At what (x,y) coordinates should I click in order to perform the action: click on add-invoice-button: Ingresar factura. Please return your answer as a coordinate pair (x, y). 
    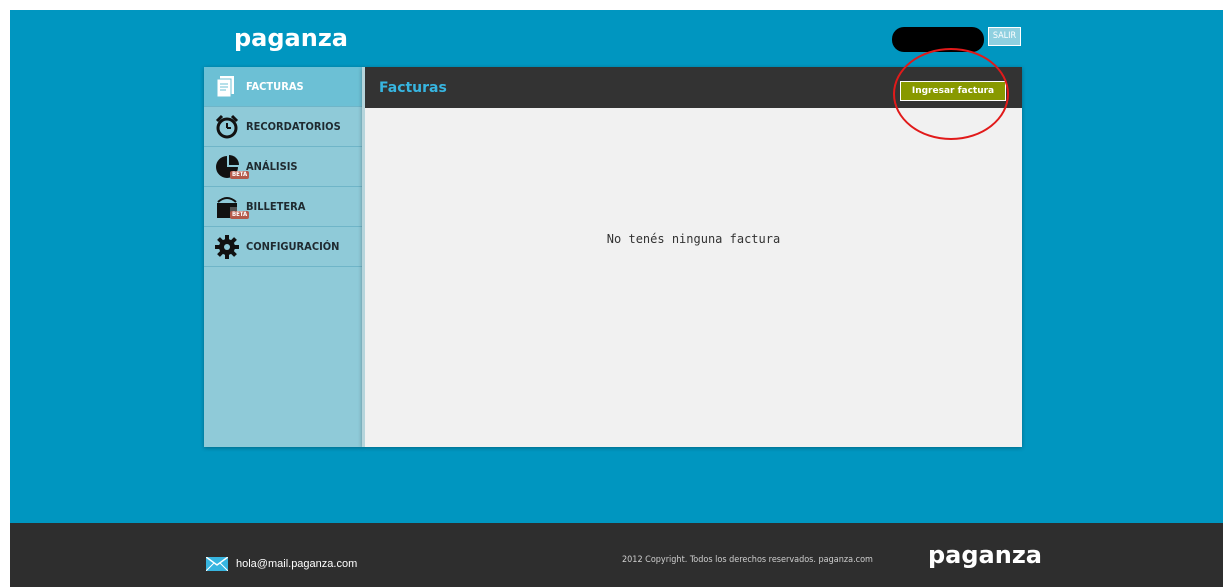
    Looking at the image, I should click on (953, 91).